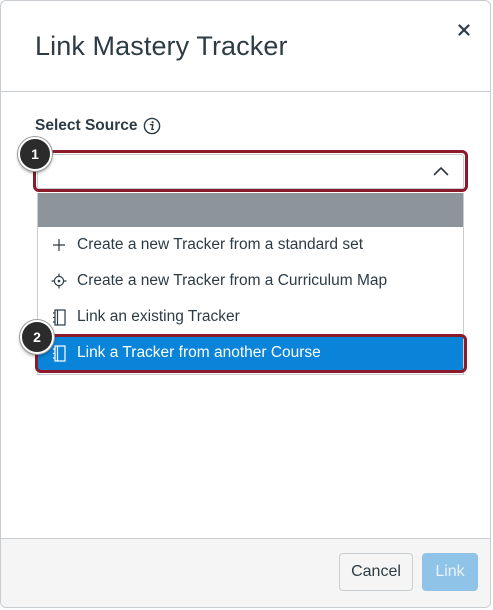 Image resolution: width=493 pixels, height=610 pixels. What do you see at coordinates (86, 125) in the screenshot?
I see `select-source-label: Select Source` at bounding box center [86, 125].